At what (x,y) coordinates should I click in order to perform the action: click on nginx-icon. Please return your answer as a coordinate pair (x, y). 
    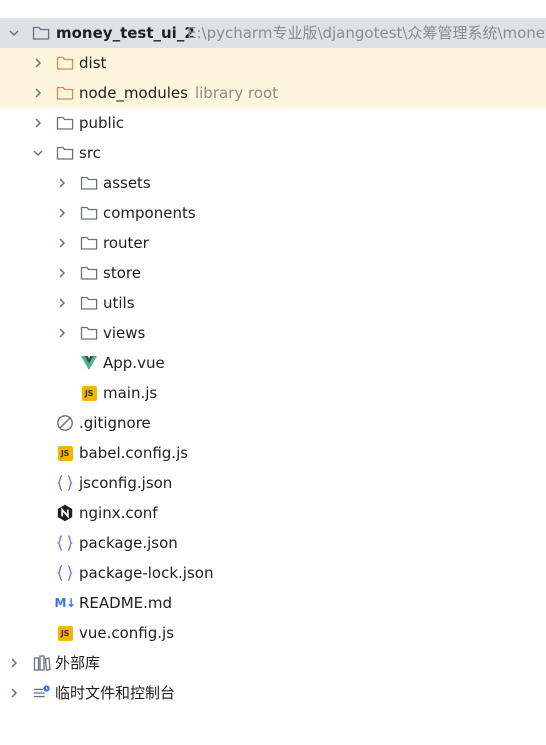
    Looking at the image, I should click on (65, 513).